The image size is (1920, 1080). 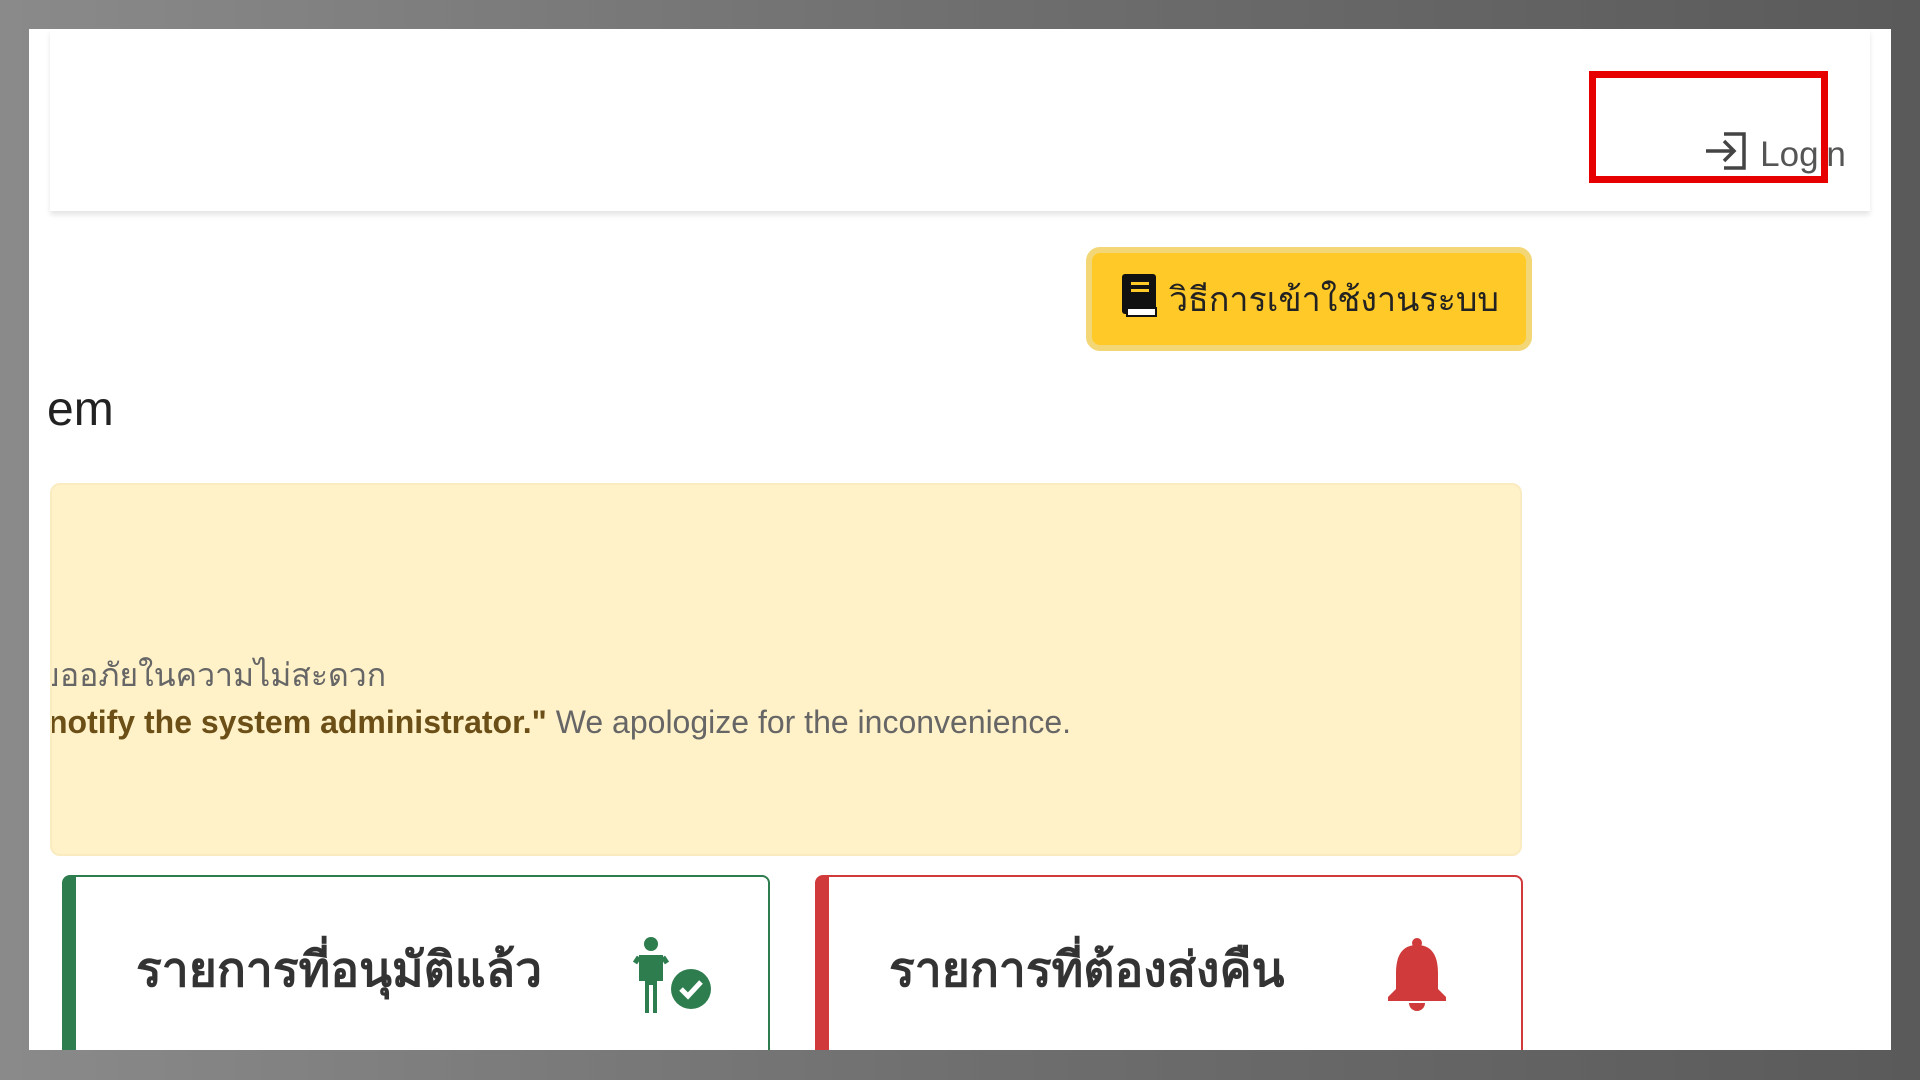 What do you see at coordinates (1139, 299) in the screenshot?
I see `book-icon` at bounding box center [1139, 299].